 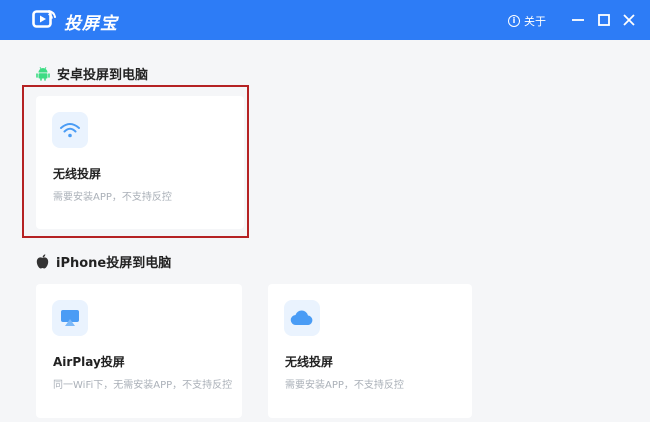 I want to click on about-label: 关于, so click(x=535, y=21).